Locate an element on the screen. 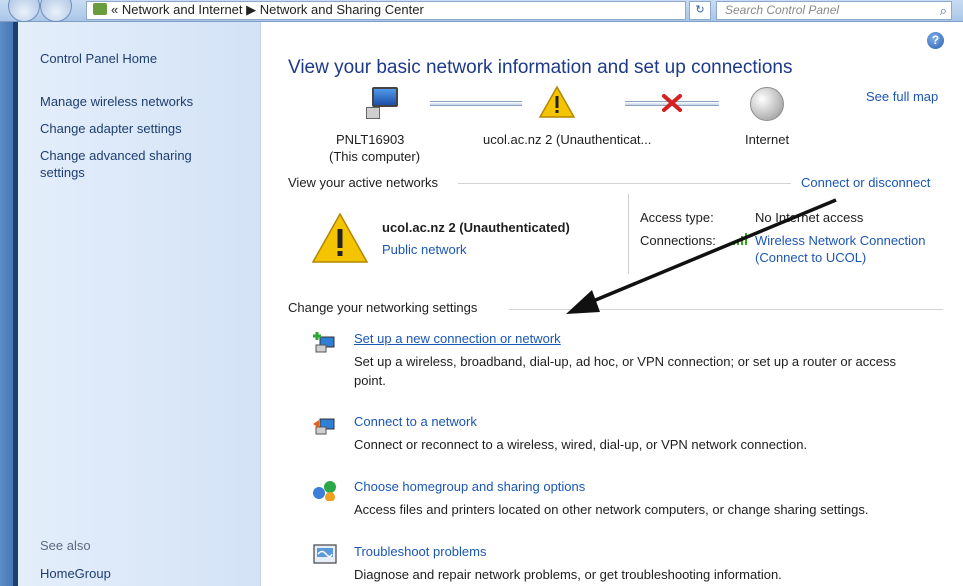 Image resolution: width=963 pixels, height=586 pixels. network-folder-icon is located at coordinates (100, 9).